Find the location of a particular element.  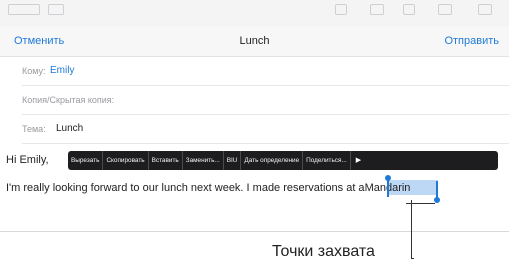

menu-item-paste: Вставить is located at coordinates (166, 160).